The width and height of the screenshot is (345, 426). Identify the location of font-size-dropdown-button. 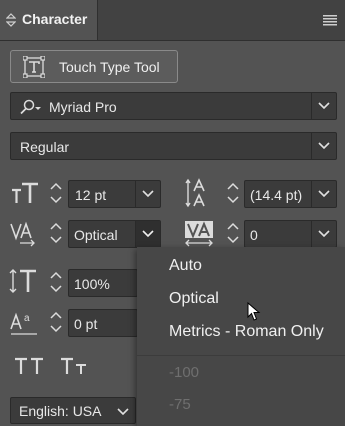
(147, 194).